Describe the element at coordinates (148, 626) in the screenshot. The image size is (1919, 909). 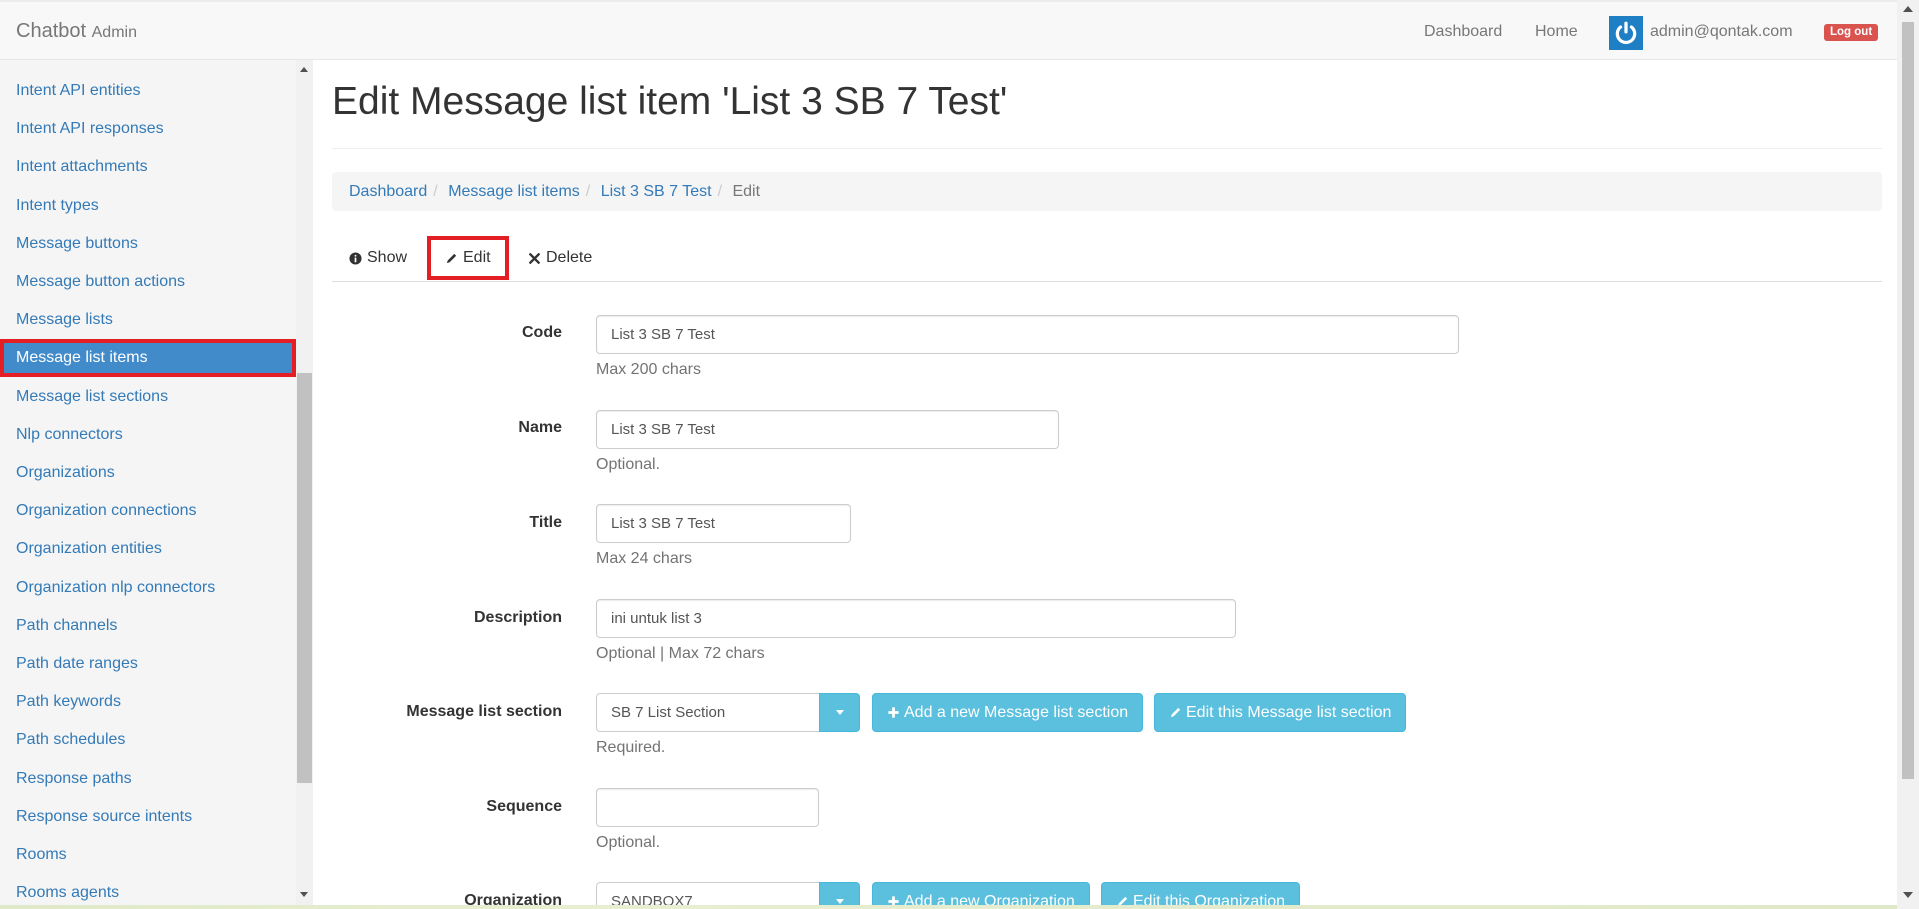
I see `sidebar-item-path-channels: Path channels` at that location.